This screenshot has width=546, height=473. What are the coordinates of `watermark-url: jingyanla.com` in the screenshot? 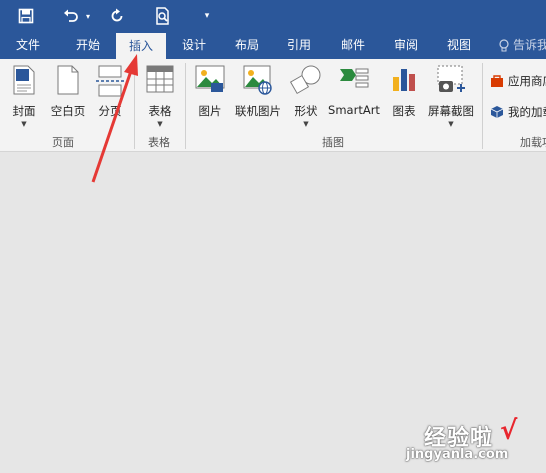 It's located at (457, 454).